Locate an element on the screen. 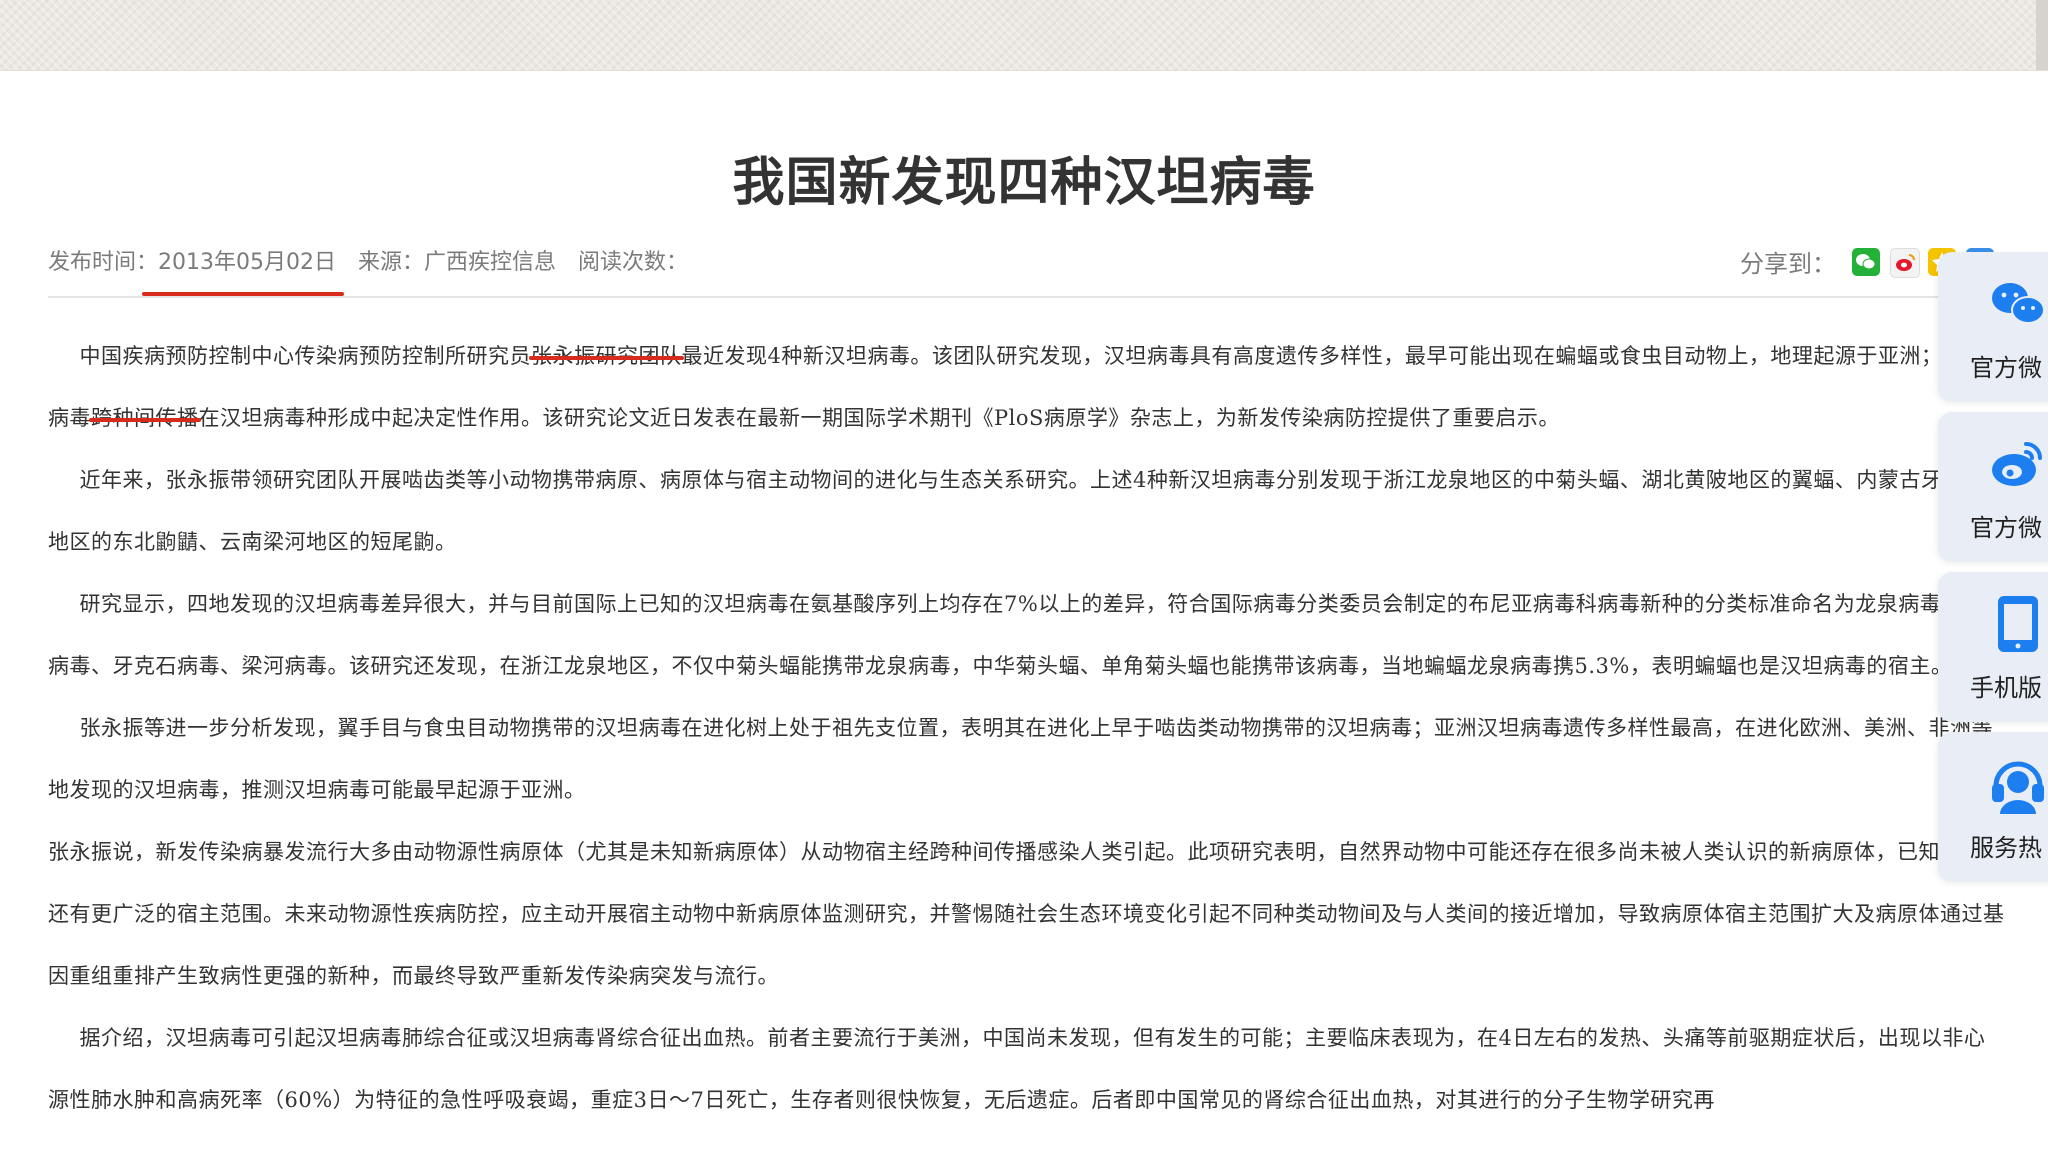  sidebar-item-wechat: 官方微 is located at coordinates (1993, 327).